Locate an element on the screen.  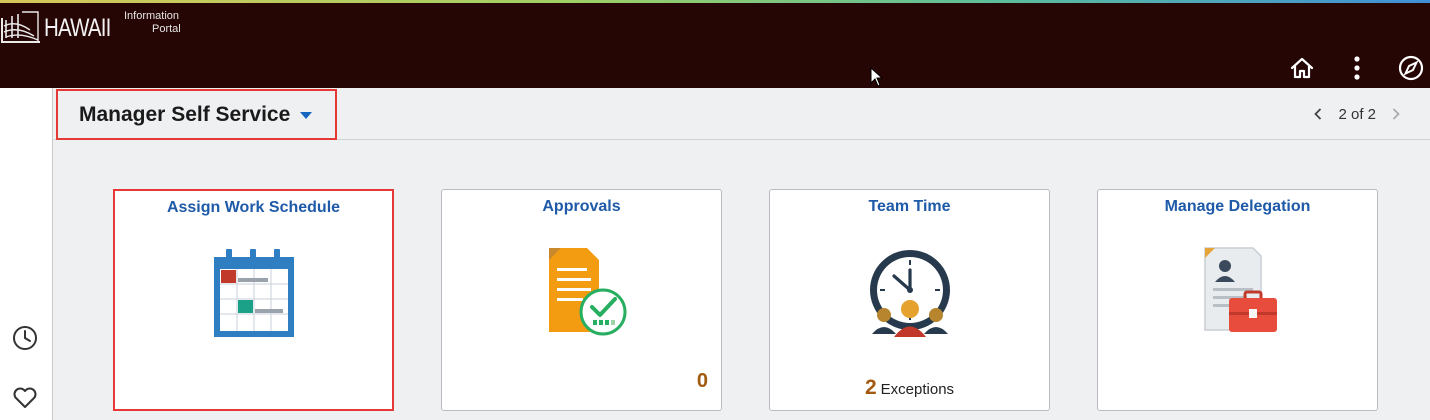
homepage-selector: Manager Self Service is located at coordinates (196, 114).